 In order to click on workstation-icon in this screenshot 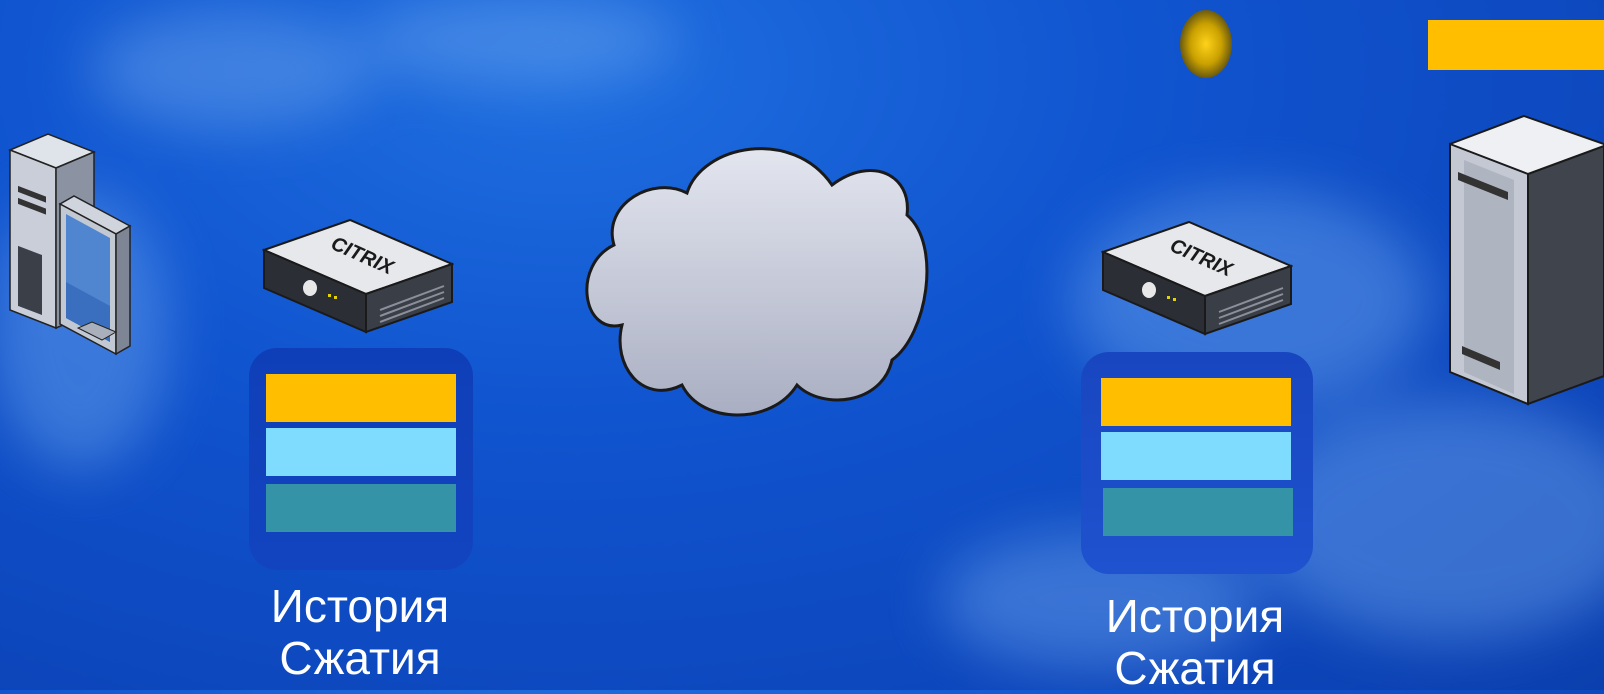, I will do `click(70, 244)`.